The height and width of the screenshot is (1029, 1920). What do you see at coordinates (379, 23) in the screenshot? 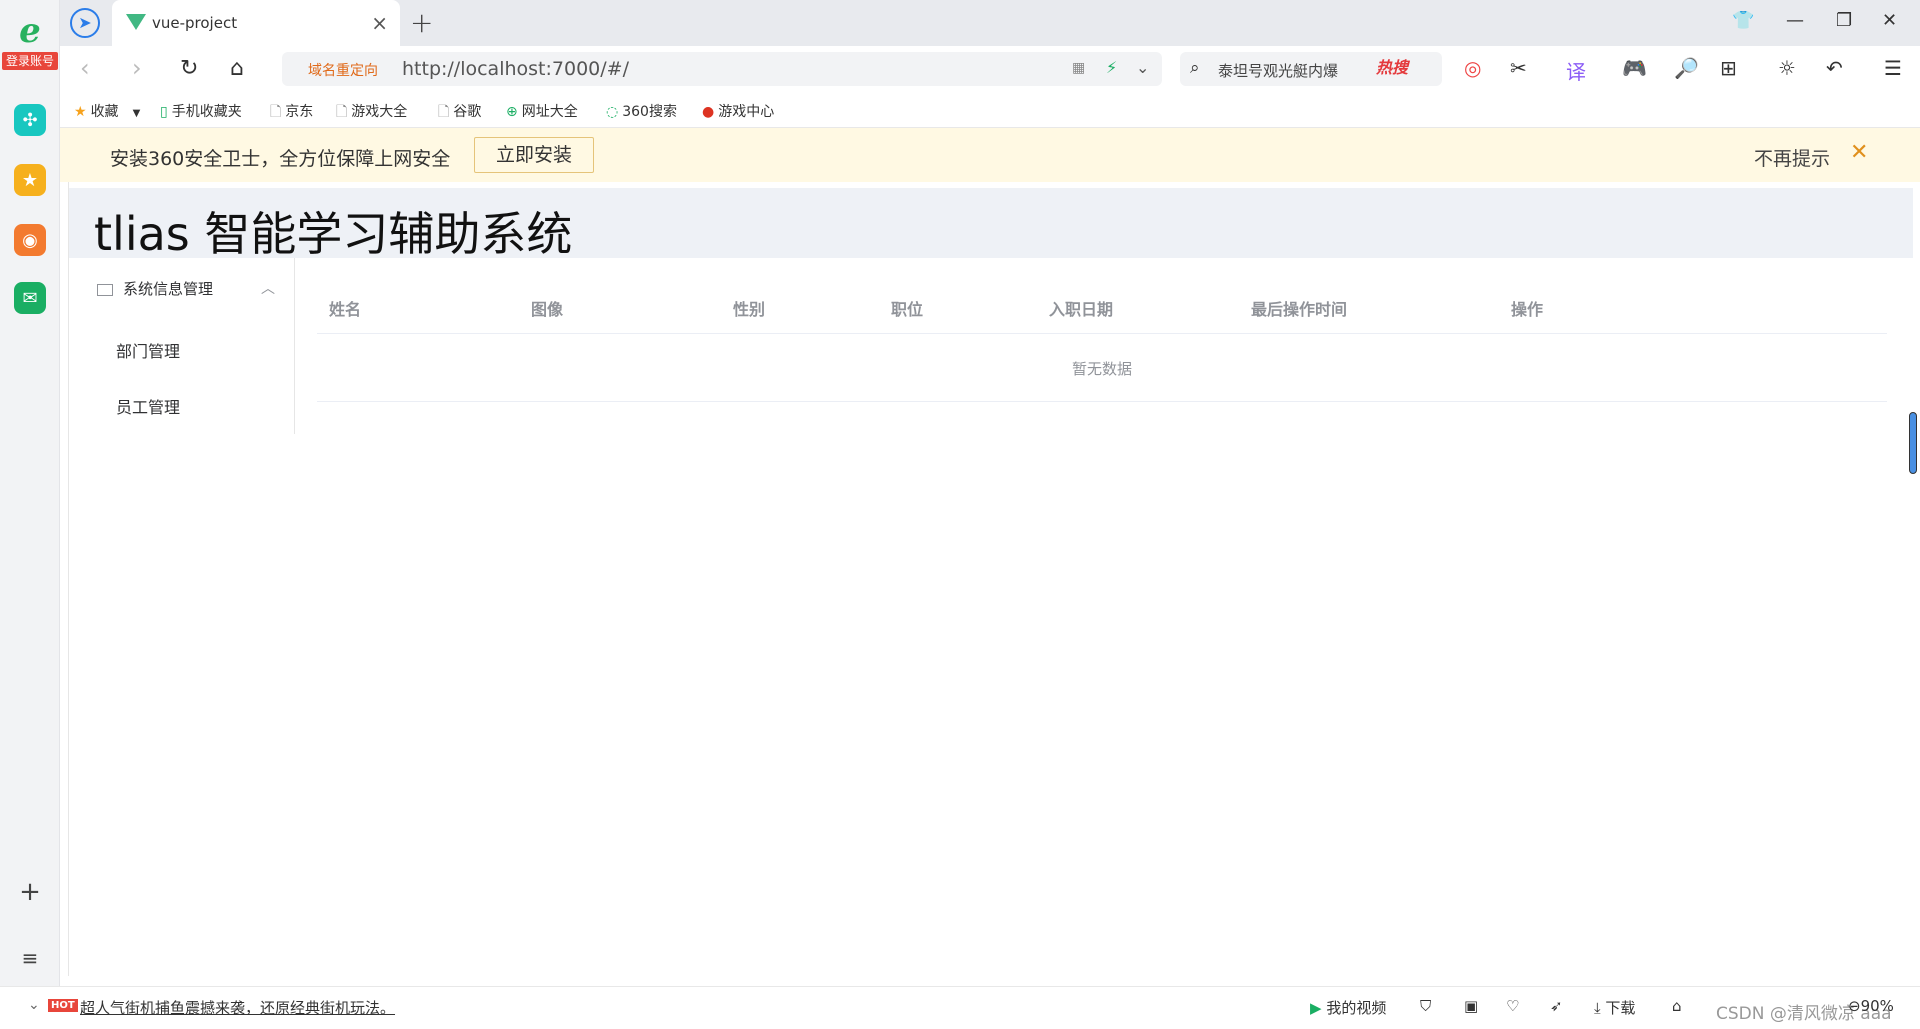
I see `tab-close-icon: ×` at bounding box center [379, 23].